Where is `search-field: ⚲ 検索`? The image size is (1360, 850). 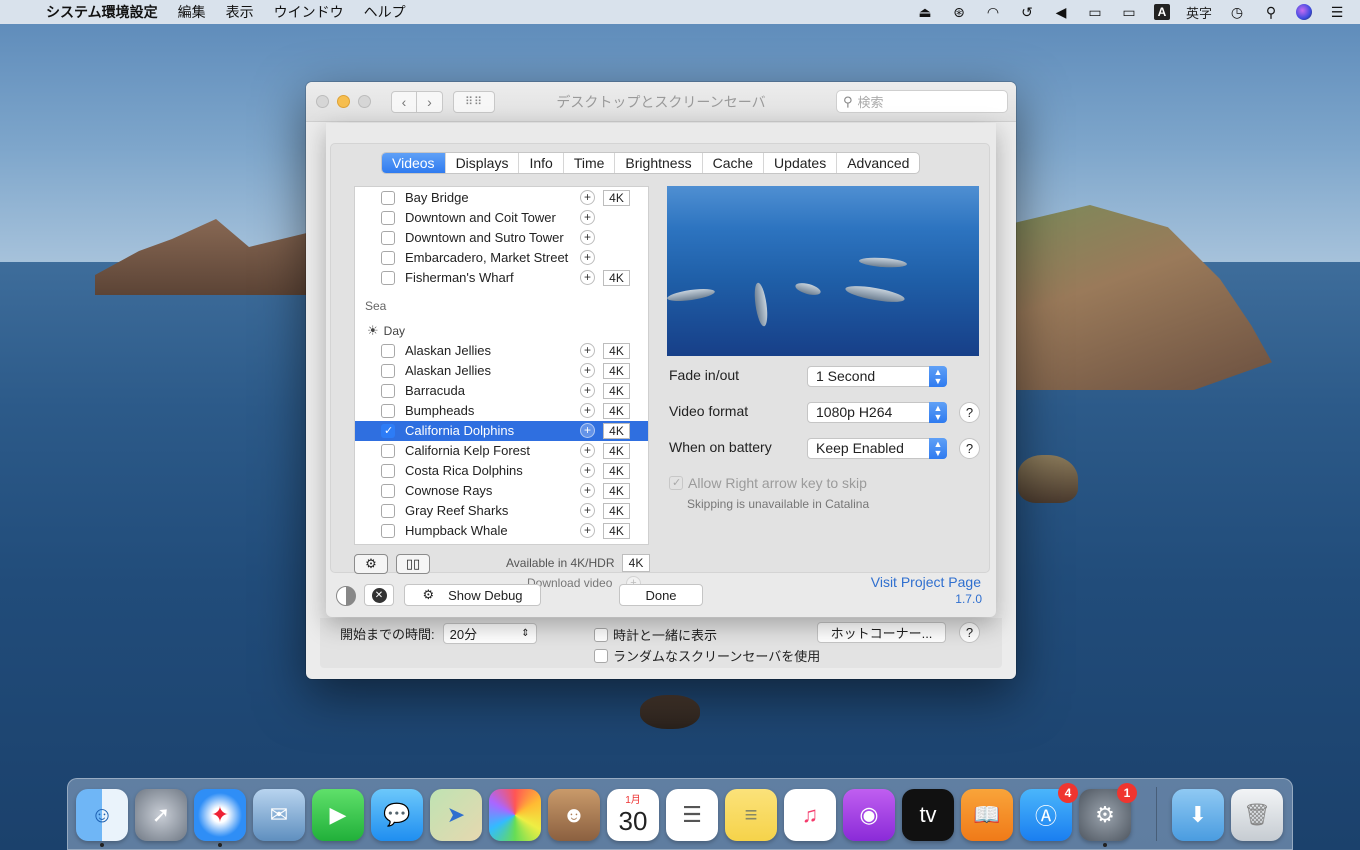 search-field: ⚲ 検索 is located at coordinates (922, 101).